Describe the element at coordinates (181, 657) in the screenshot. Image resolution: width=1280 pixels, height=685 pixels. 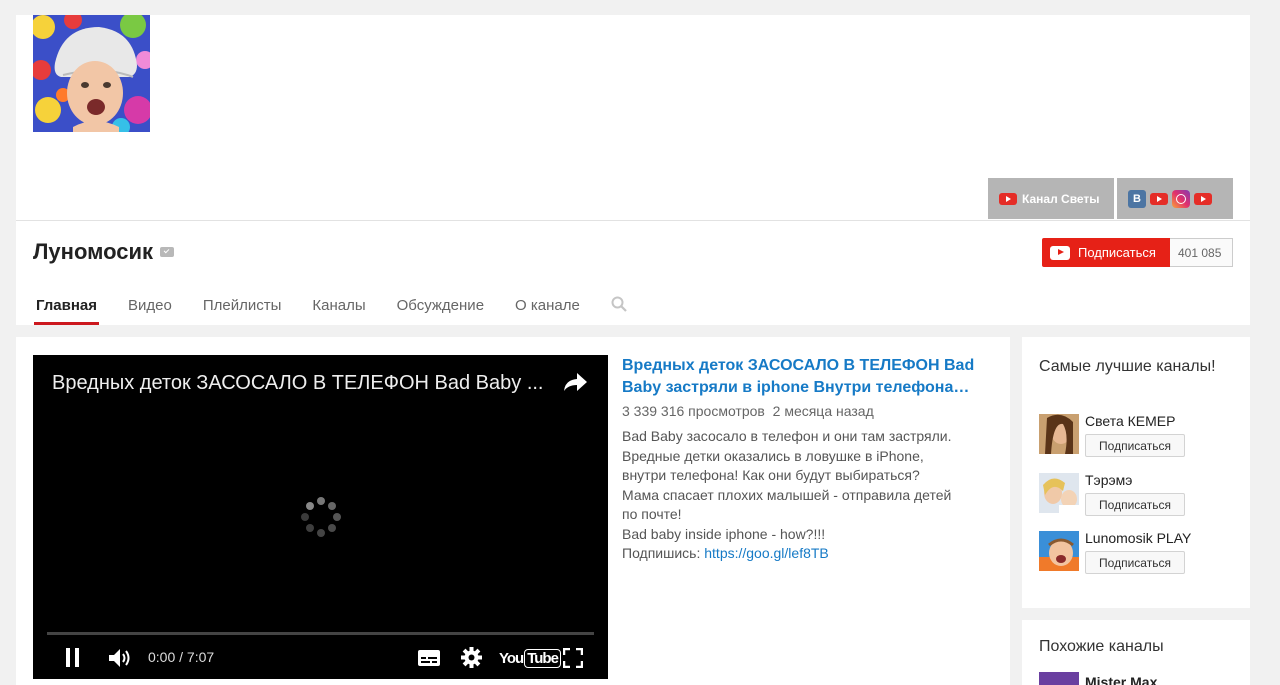
I see `time-display: 0:00 / 7:07` at that location.